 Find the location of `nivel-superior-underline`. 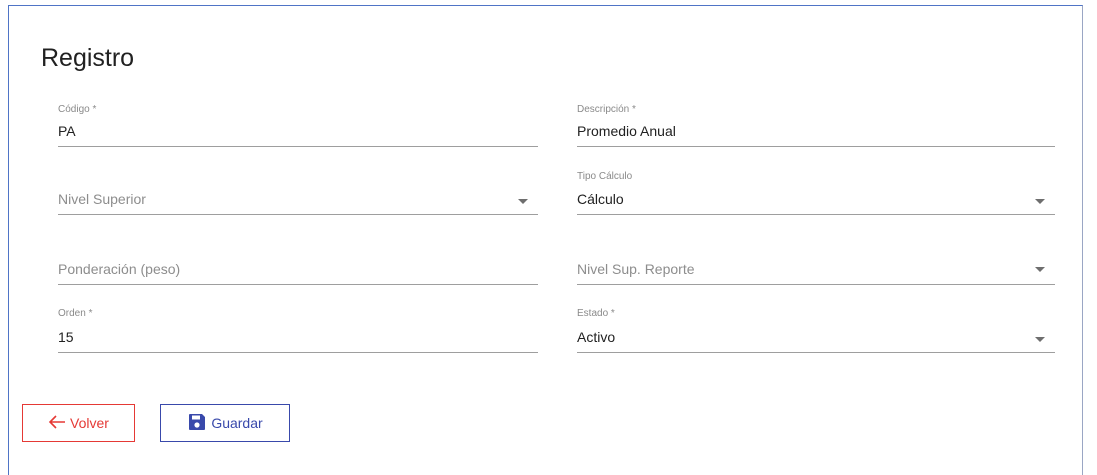

nivel-superior-underline is located at coordinates (298, 214).